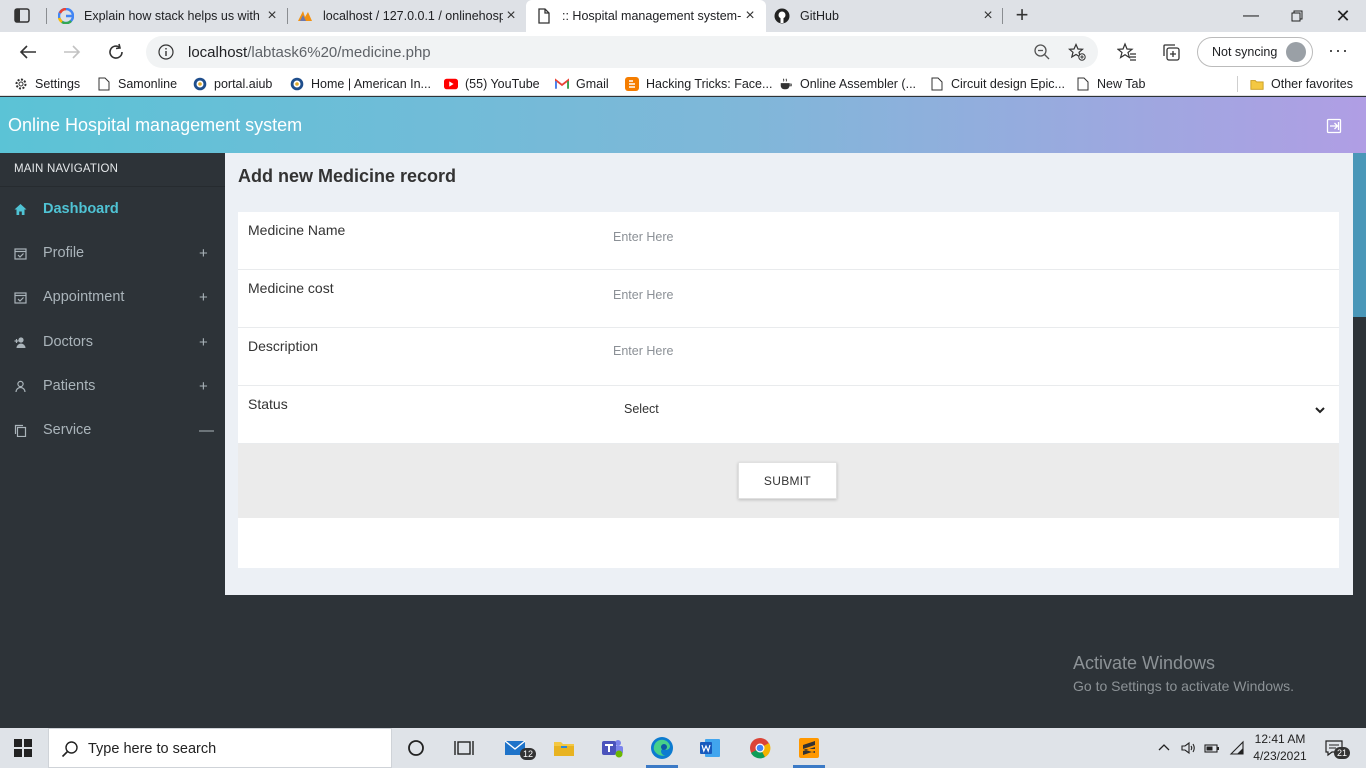 The width and height of the screenshot is (1366, 768). I want to click on refresh-button, so click(116, 52).